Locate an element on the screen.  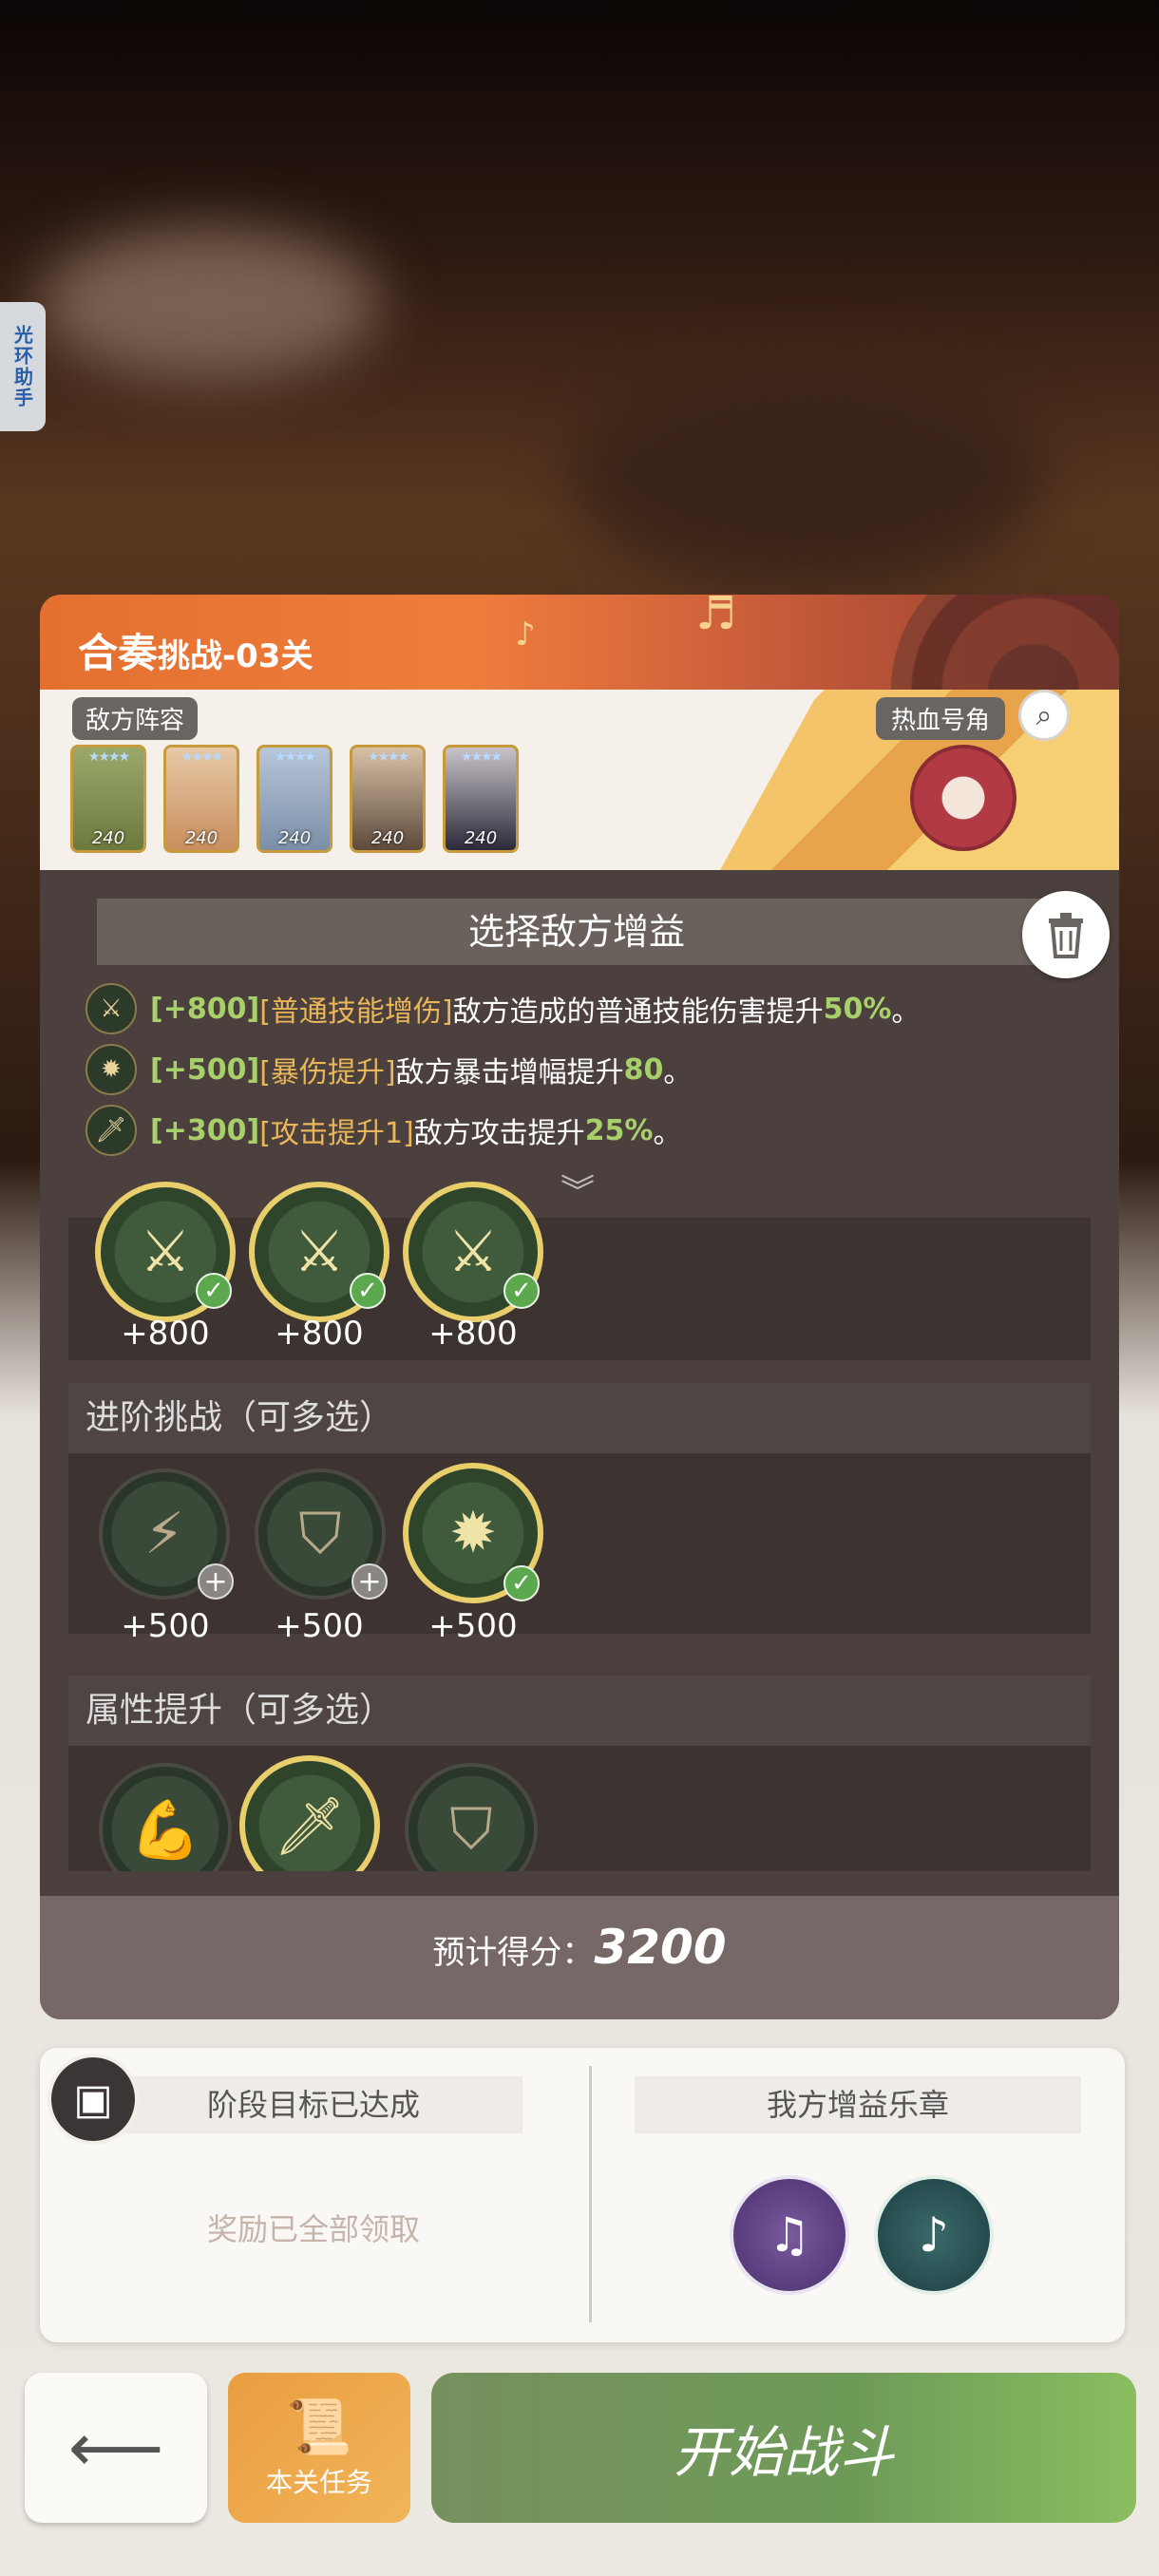
back-arrow-icon: ⟵ is located at coordinates (115, 2448).